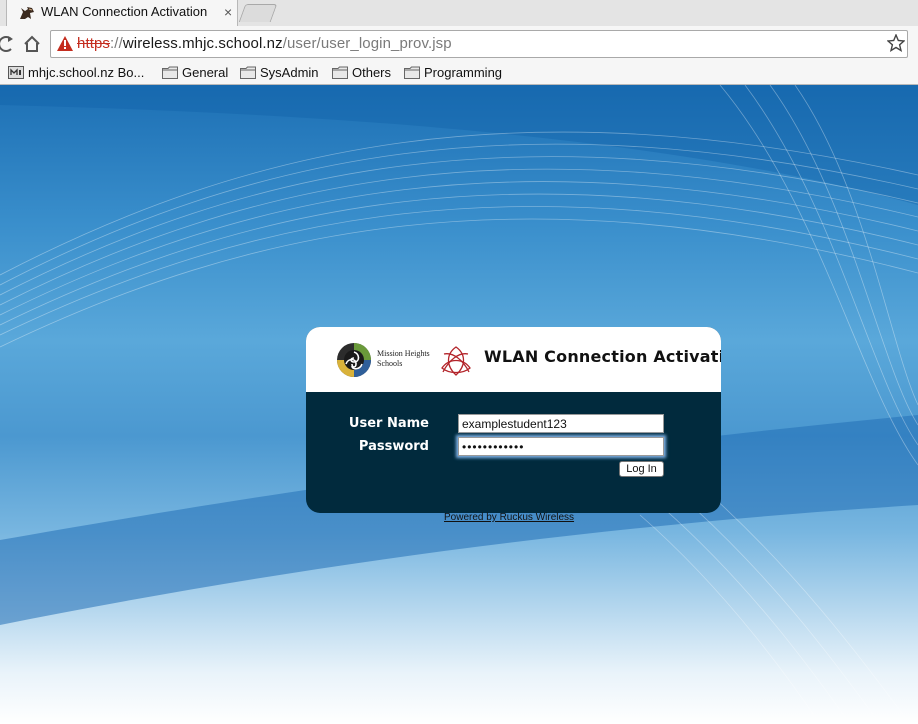 The height and width of the screenshot is (724, 918). What do you see at coordinates (94, 43) in the screenshot?
I see `url-scheme: https` at bounding box center [94, 43].